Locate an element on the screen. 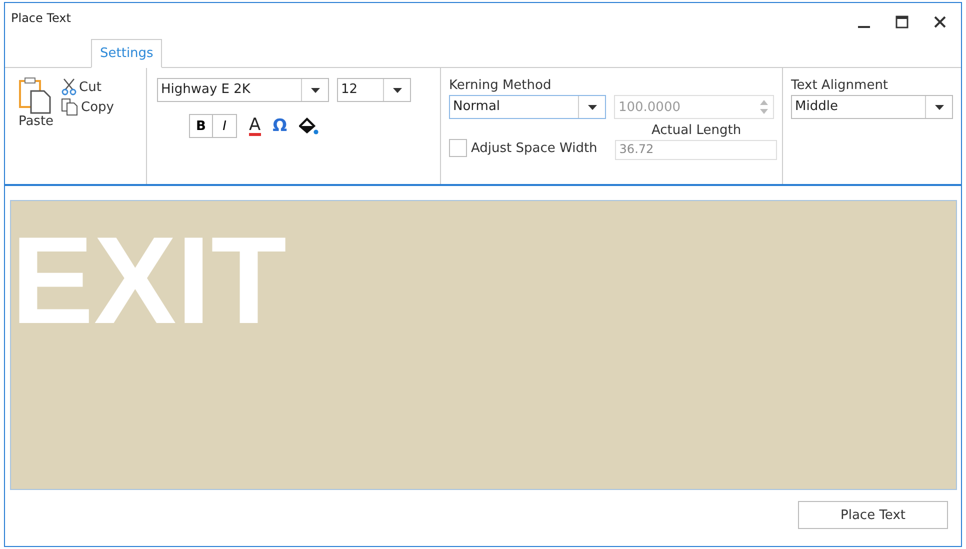 Image resolution: width=966 pixels, height=549 pixels. paste-button: Paste is located at coordinates (36, 106).